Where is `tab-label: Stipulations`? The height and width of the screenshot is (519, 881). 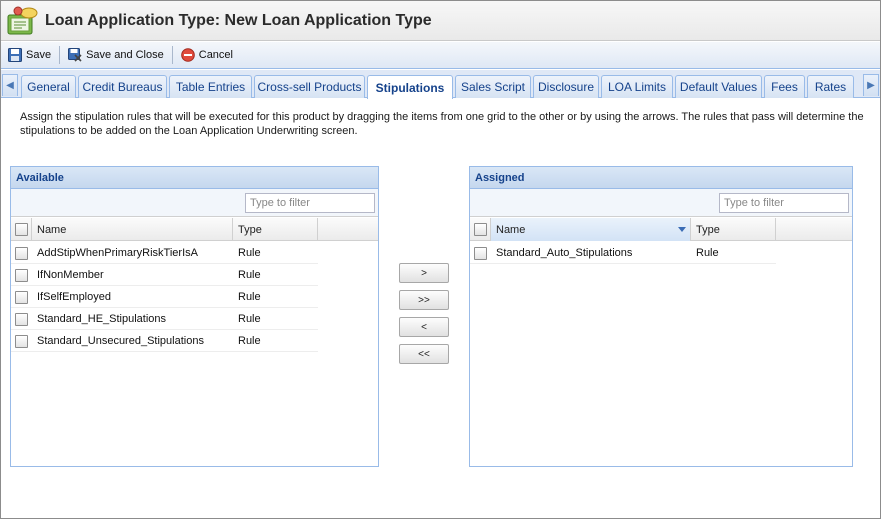
tab-label: Stipulations is located at coordinates (410, 87).